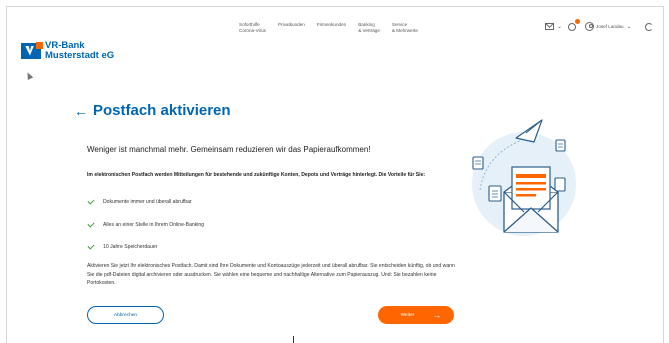 The height and width of the screenshot is (343, 669). What do you see at coordinates (405, 27) in the screenshot?
I see `nav-item-service: Service & Mehrwerte` at bounding box center [405, 27].